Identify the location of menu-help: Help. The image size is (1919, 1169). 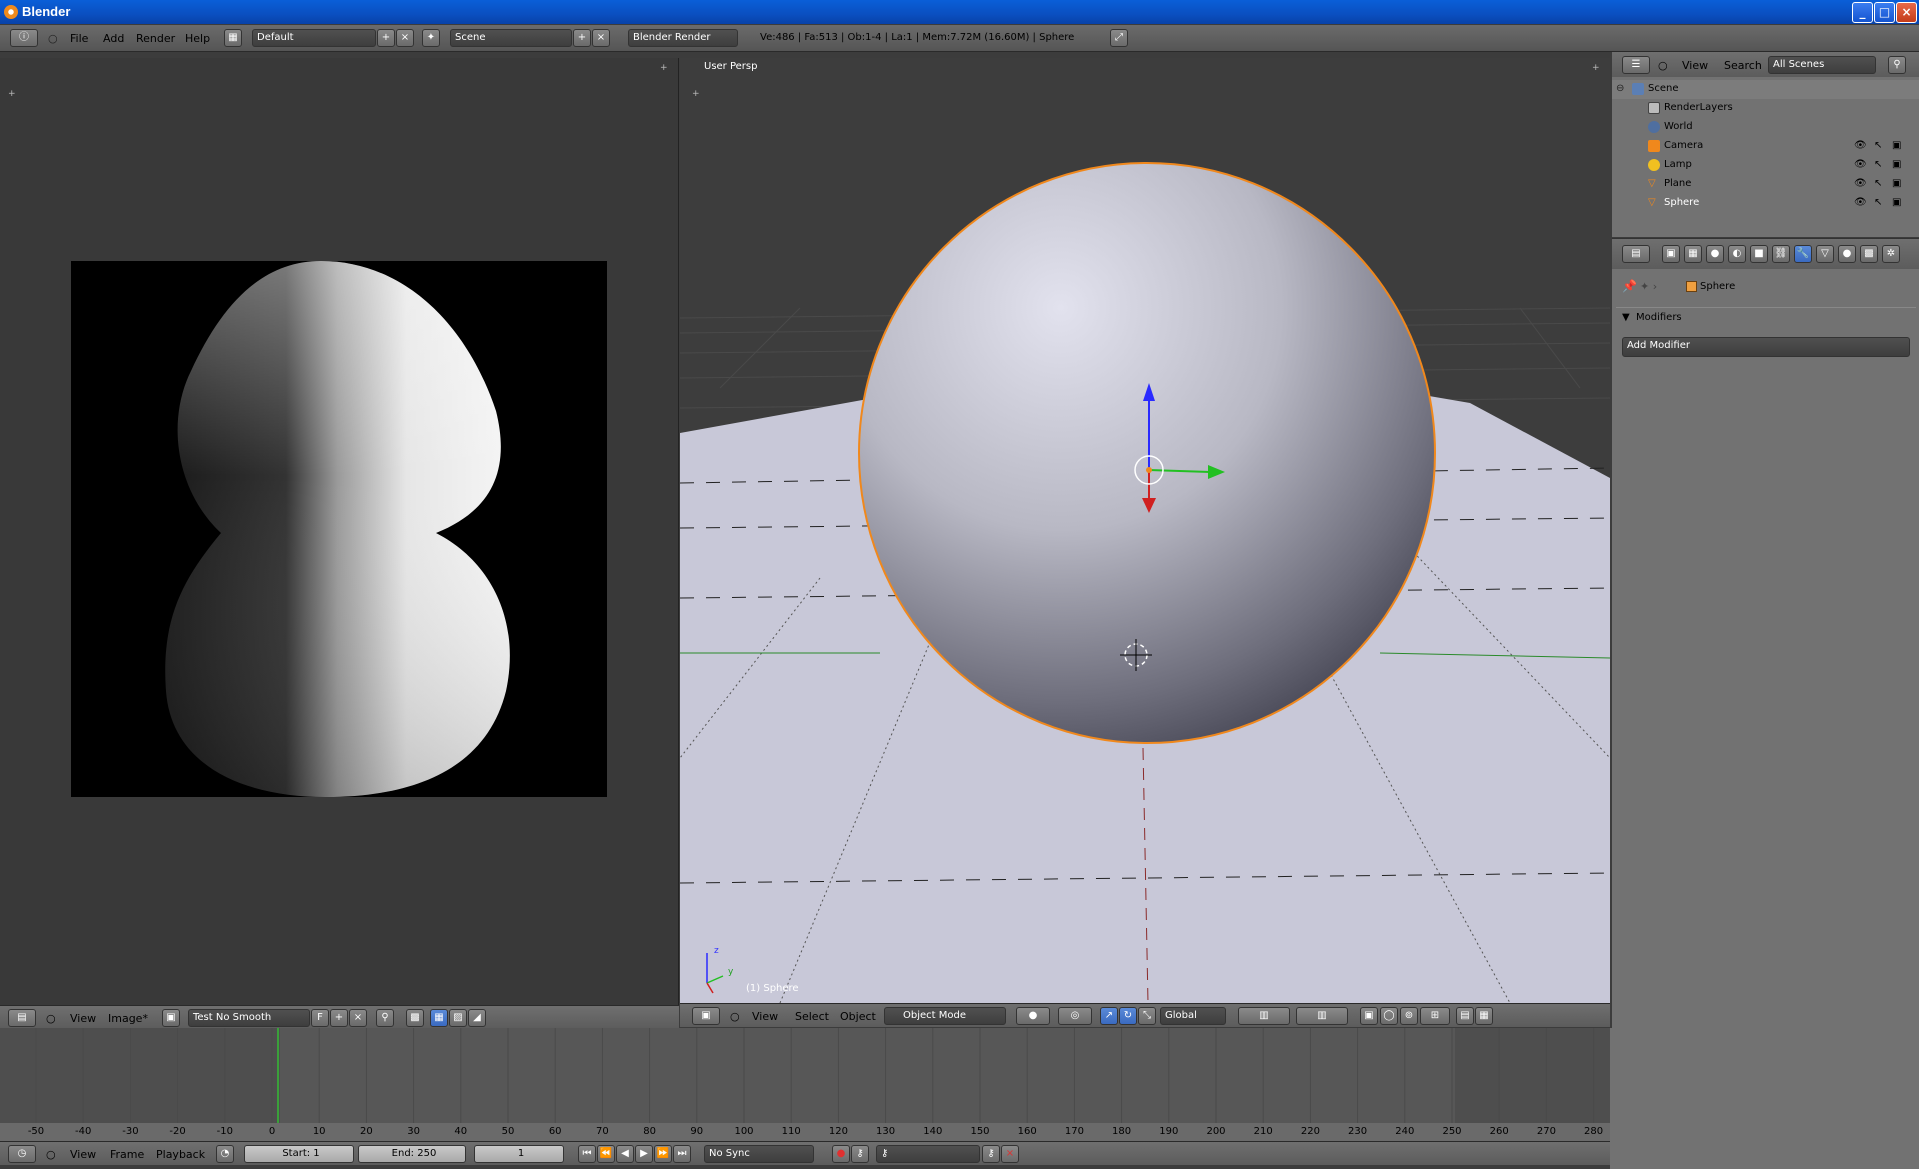
(197, 38).